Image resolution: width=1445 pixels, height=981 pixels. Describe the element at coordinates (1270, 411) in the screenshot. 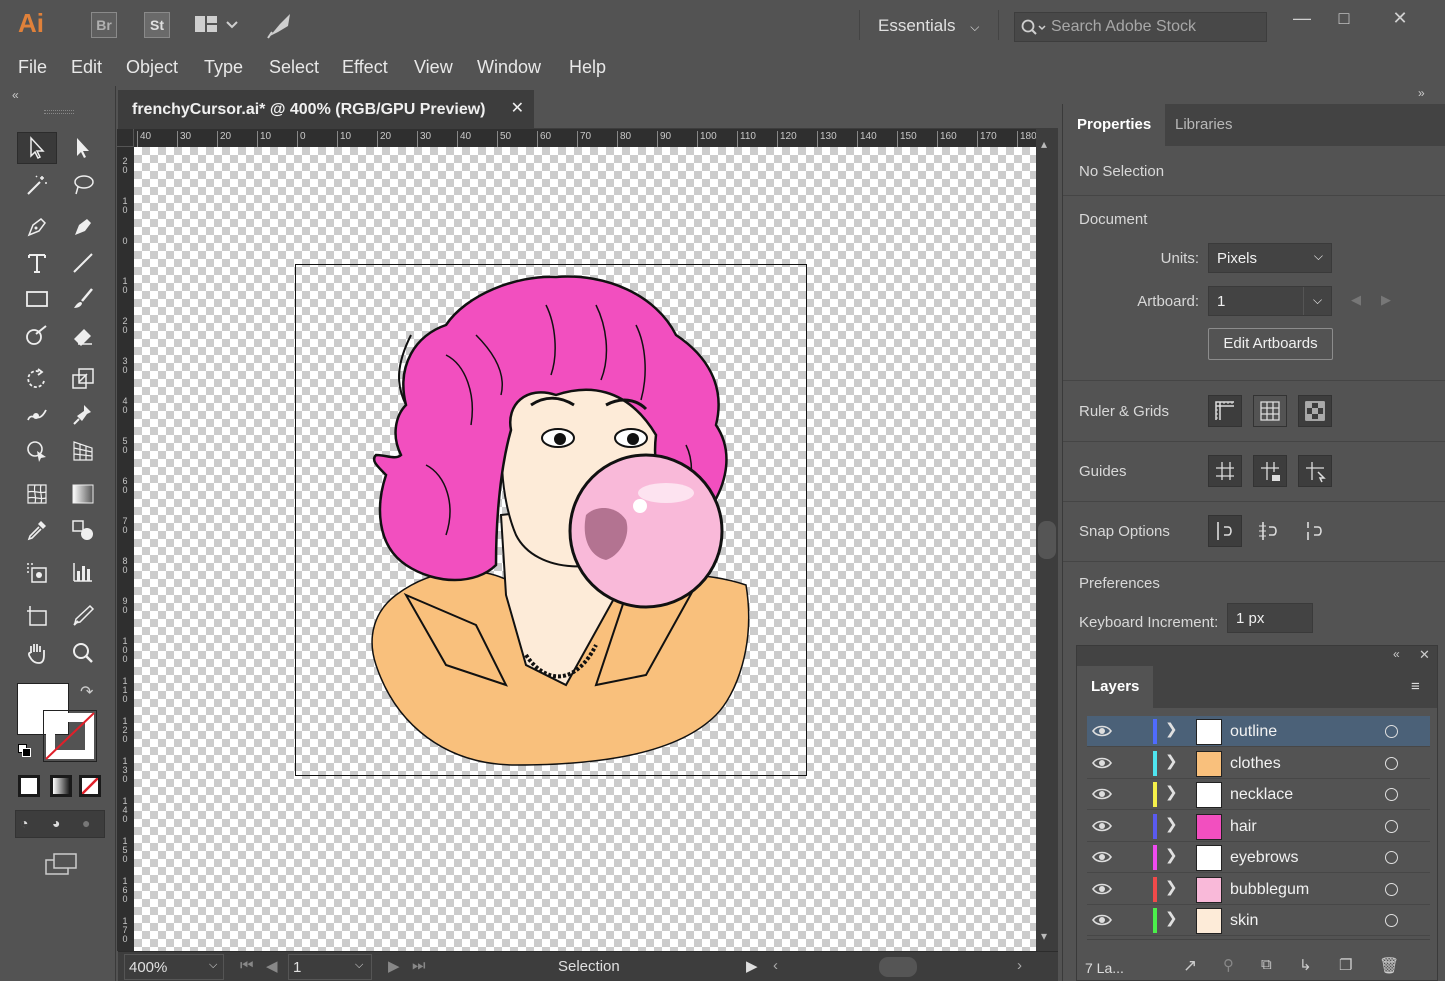

I see `grid-toggle` at that location.